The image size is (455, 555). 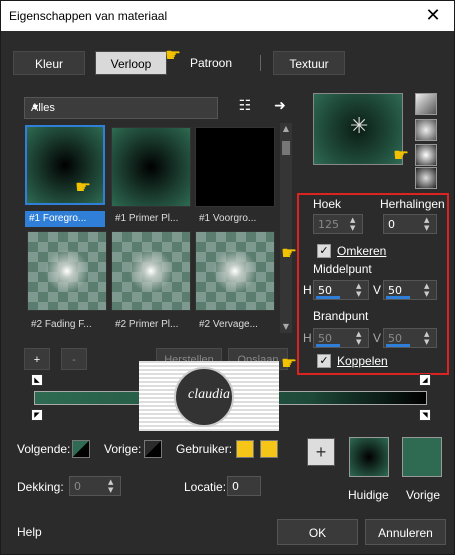 What do you see at coordinates (341, 316) in the screenshot?
I see `focal-point-label: Brandpunt` at bounding box center [341, 316].